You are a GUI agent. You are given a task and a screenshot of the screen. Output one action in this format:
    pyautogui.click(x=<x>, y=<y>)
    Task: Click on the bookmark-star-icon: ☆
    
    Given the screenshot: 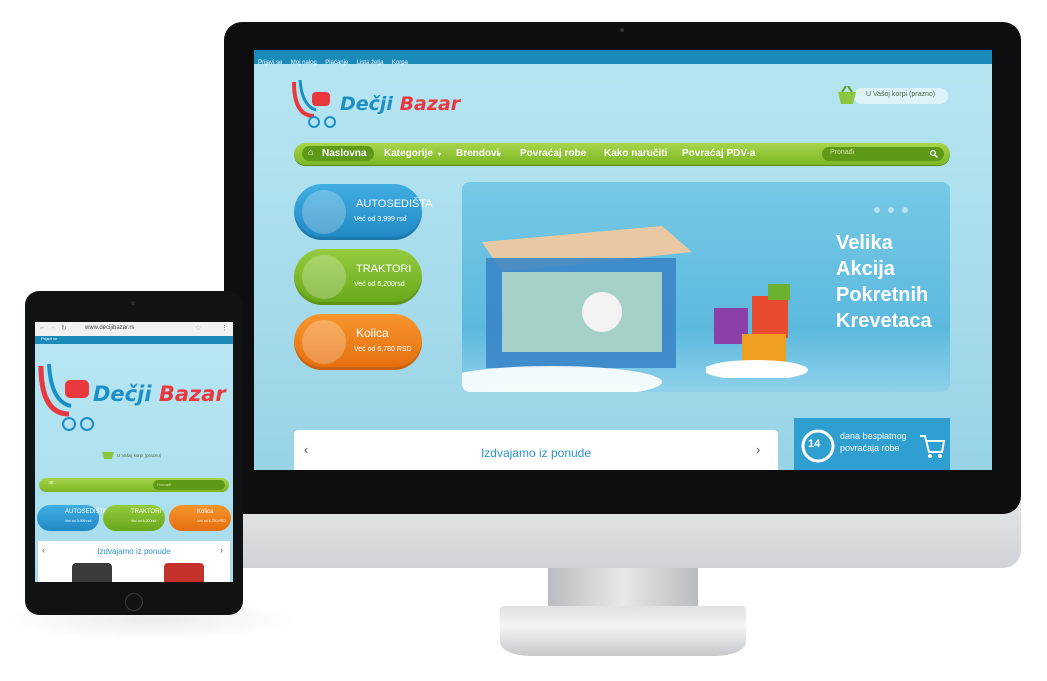 What is the action you would take?
    pyautogui.click(x=198, y=328)
    